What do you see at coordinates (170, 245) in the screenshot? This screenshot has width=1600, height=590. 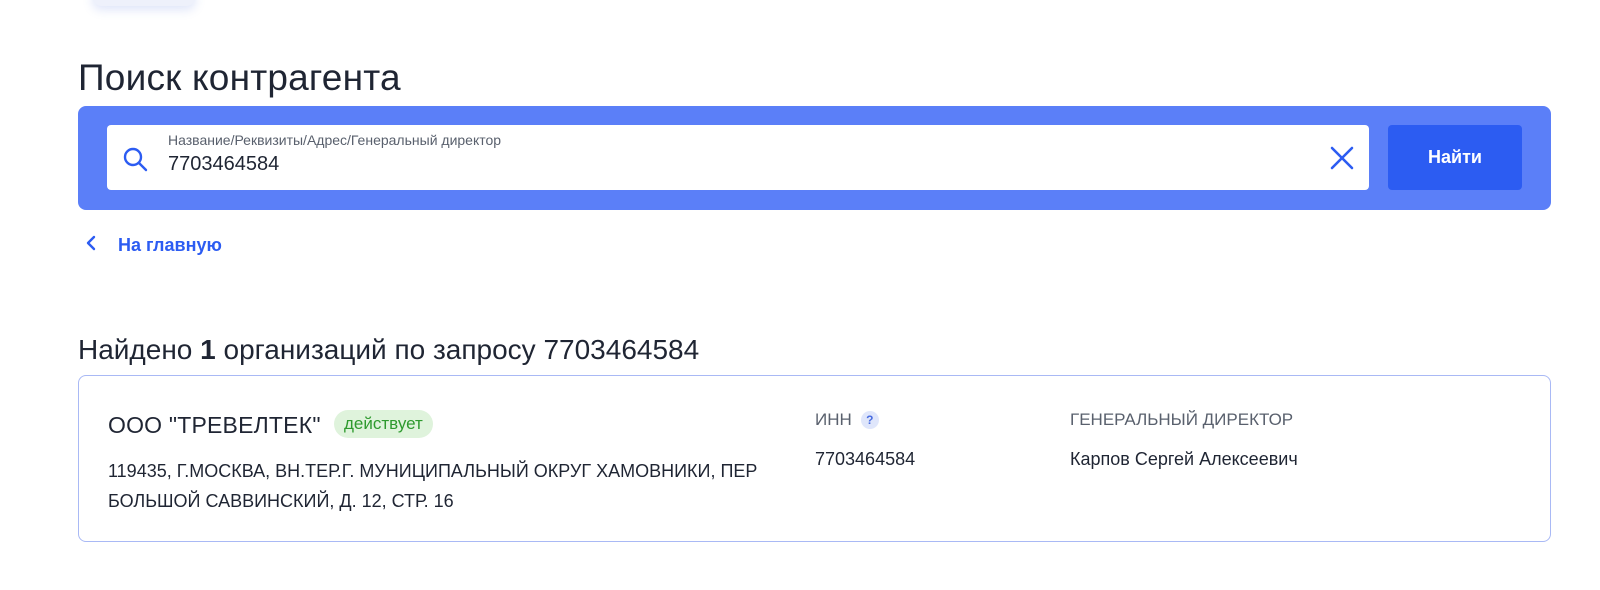 I see `back-link-label: На главную` at bounding box center [170, 245].